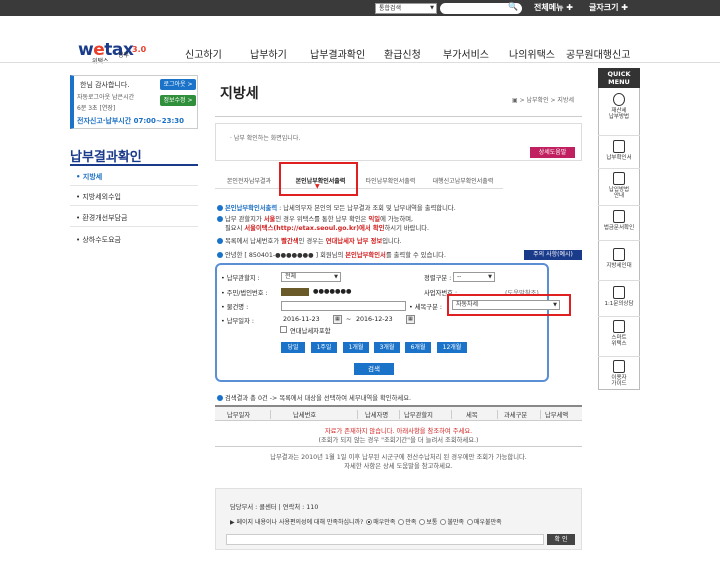 This screenshot has height=572, width=720. What do you see at coordinates (106, 157) in the screenshot?
I see `left-menu-title: 납부결과확인` at bounding box center [106, 157].